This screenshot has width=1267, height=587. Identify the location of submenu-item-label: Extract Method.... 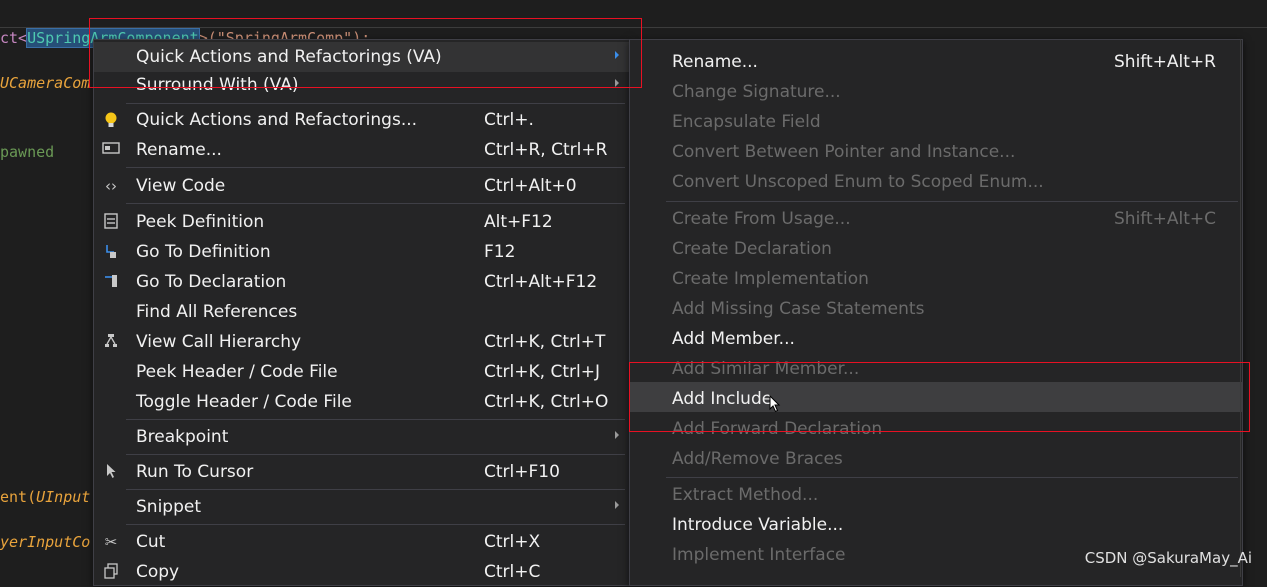
(745, 495).